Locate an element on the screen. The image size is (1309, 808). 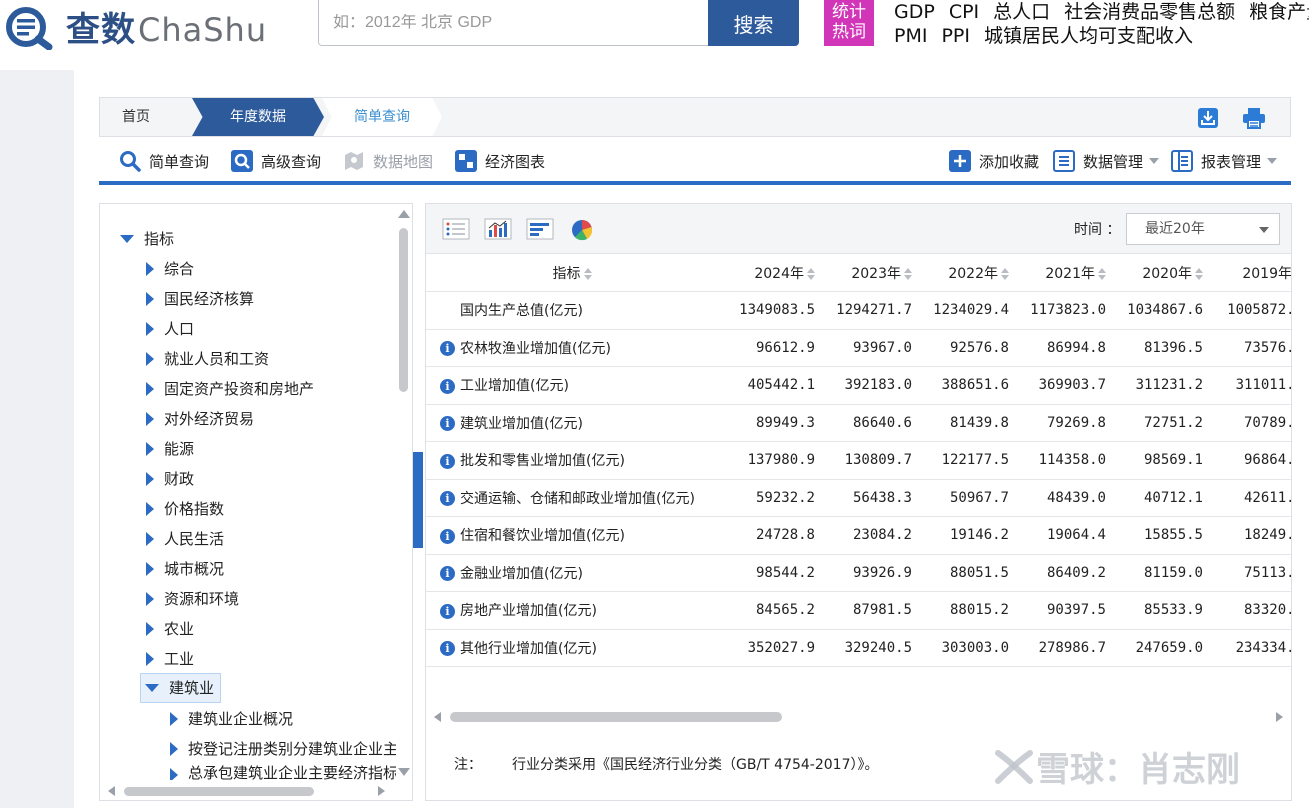
indicator-name-cell: i 住宿和餐饮业增加值(亿元) is located at coordinates (576, 535).